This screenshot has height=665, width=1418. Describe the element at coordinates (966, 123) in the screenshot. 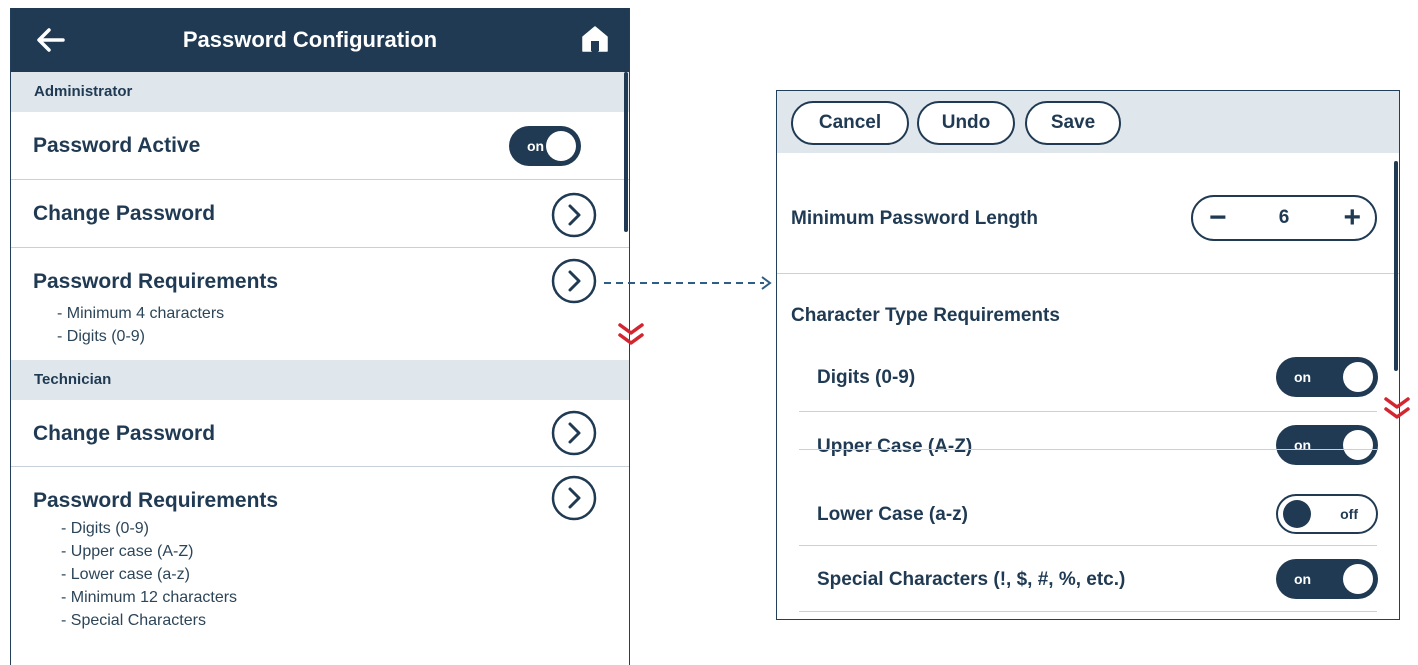

I see `undo-button: Undo` at that location.